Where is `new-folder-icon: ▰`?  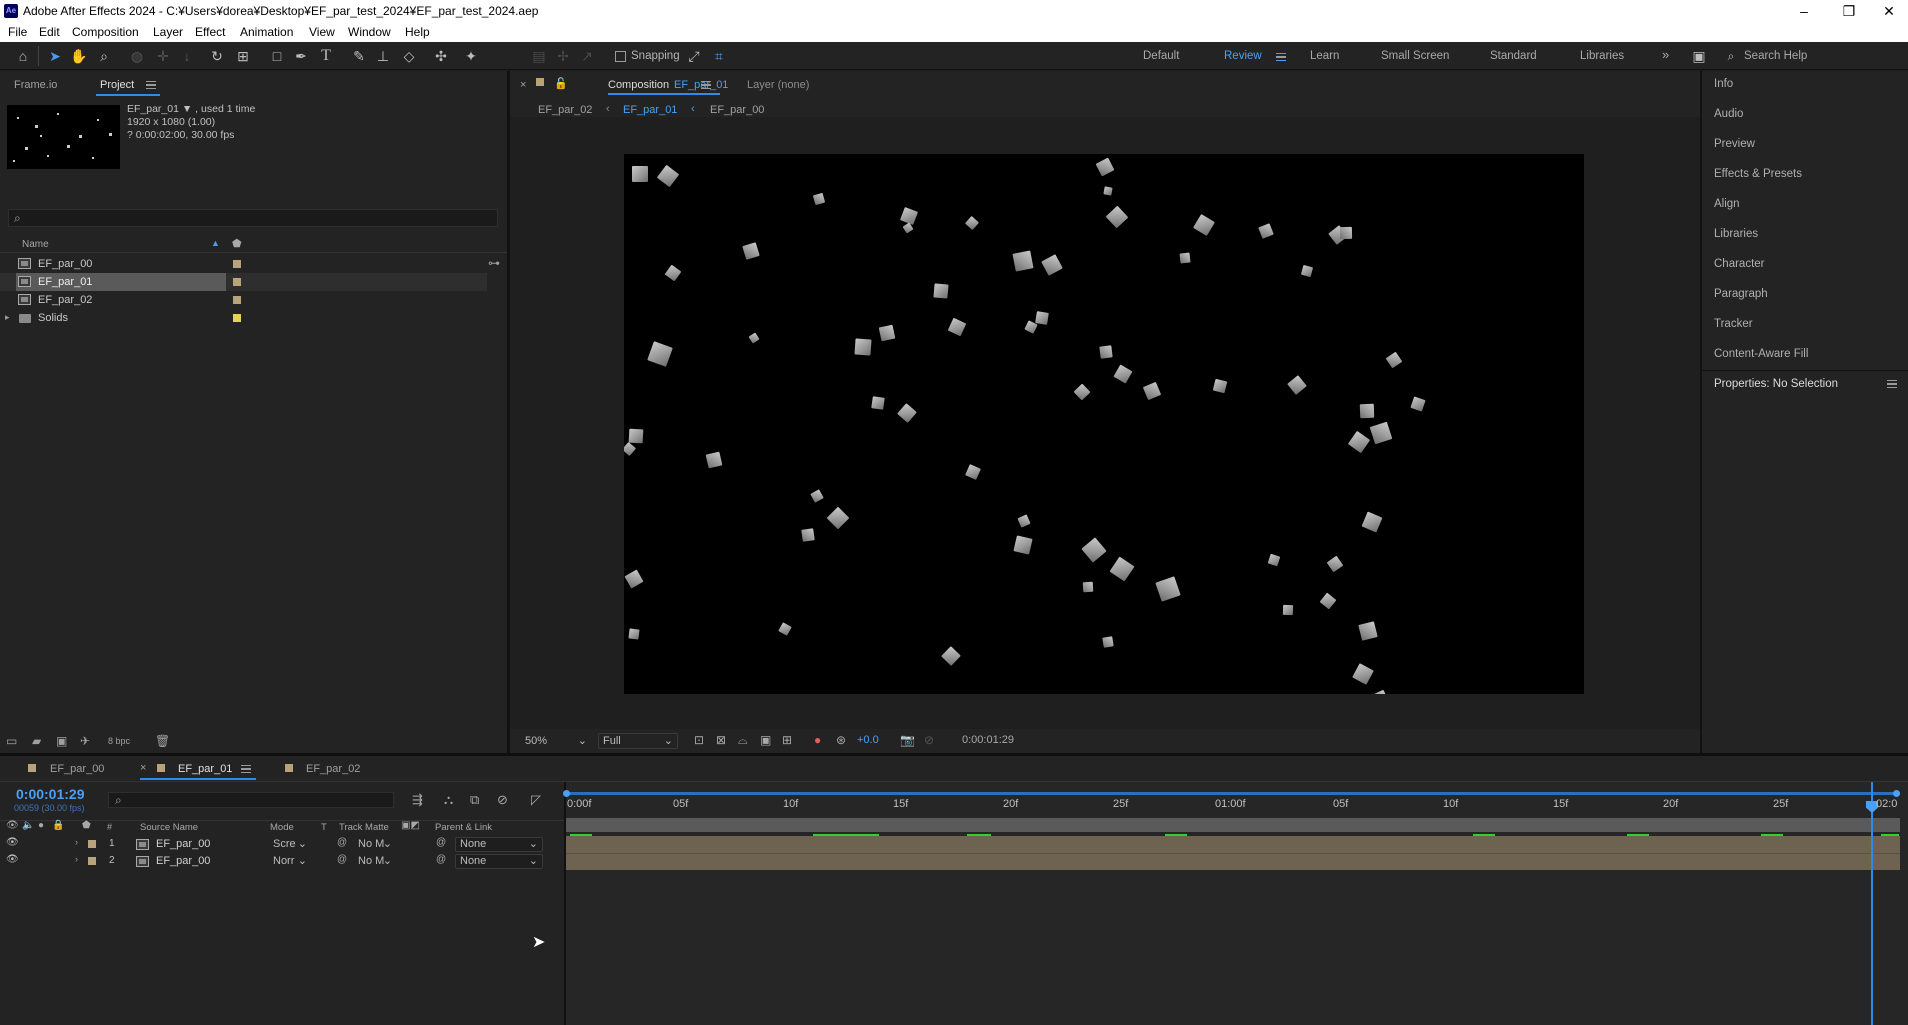
new-folder-icon: ▰ is located at coordinates (36, 741).